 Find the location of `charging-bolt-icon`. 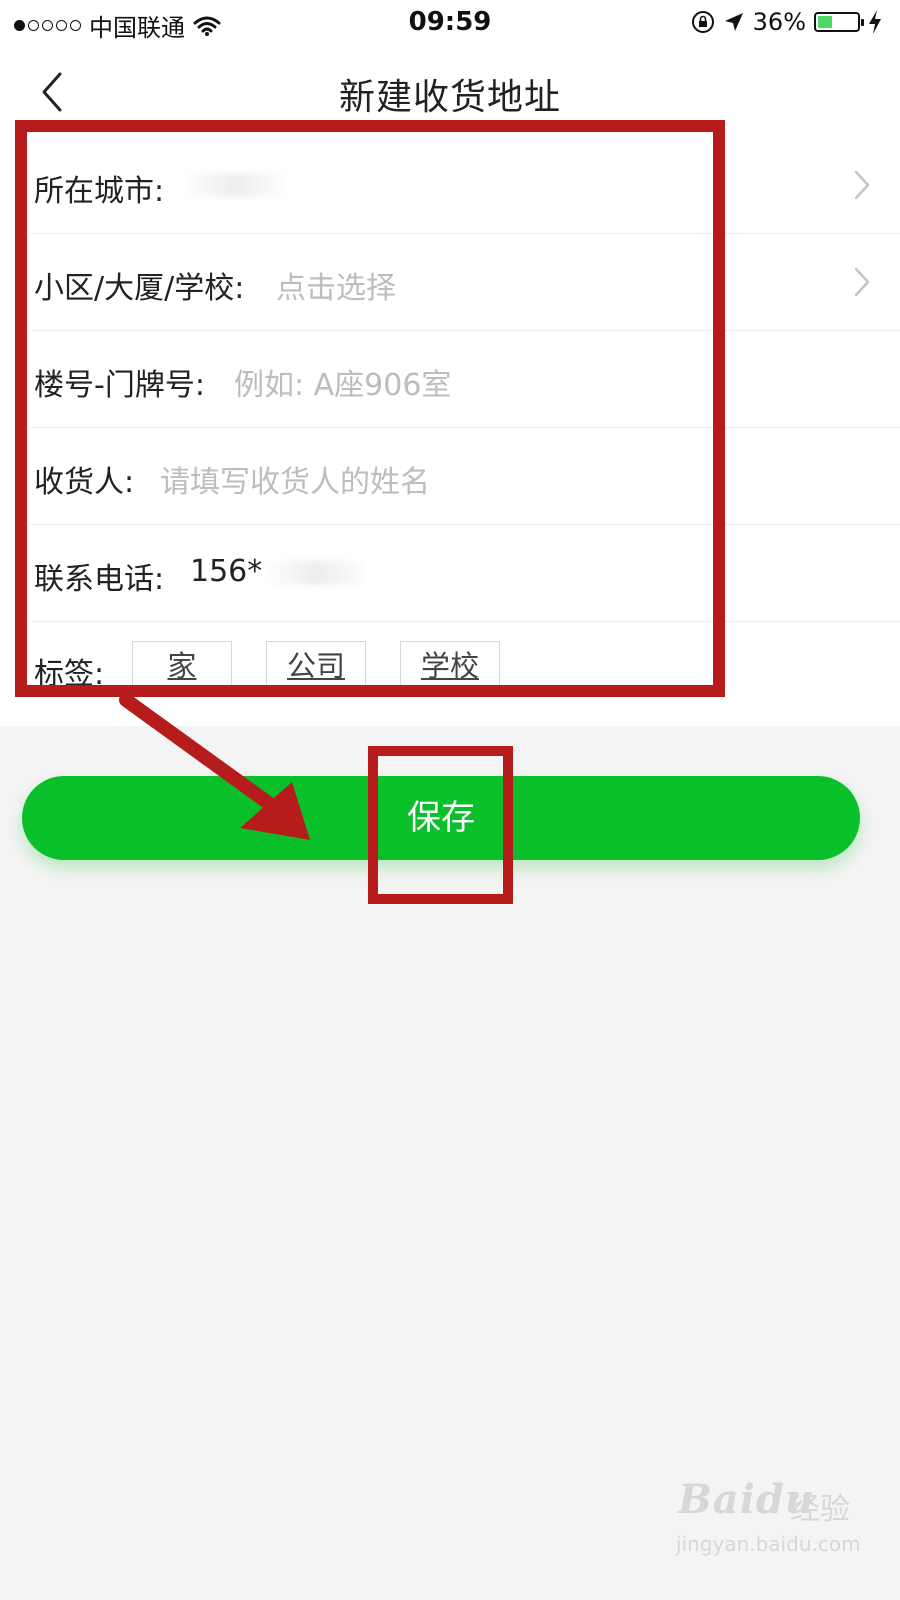

charging-bolt-icon is located at coordinates (875, 22).